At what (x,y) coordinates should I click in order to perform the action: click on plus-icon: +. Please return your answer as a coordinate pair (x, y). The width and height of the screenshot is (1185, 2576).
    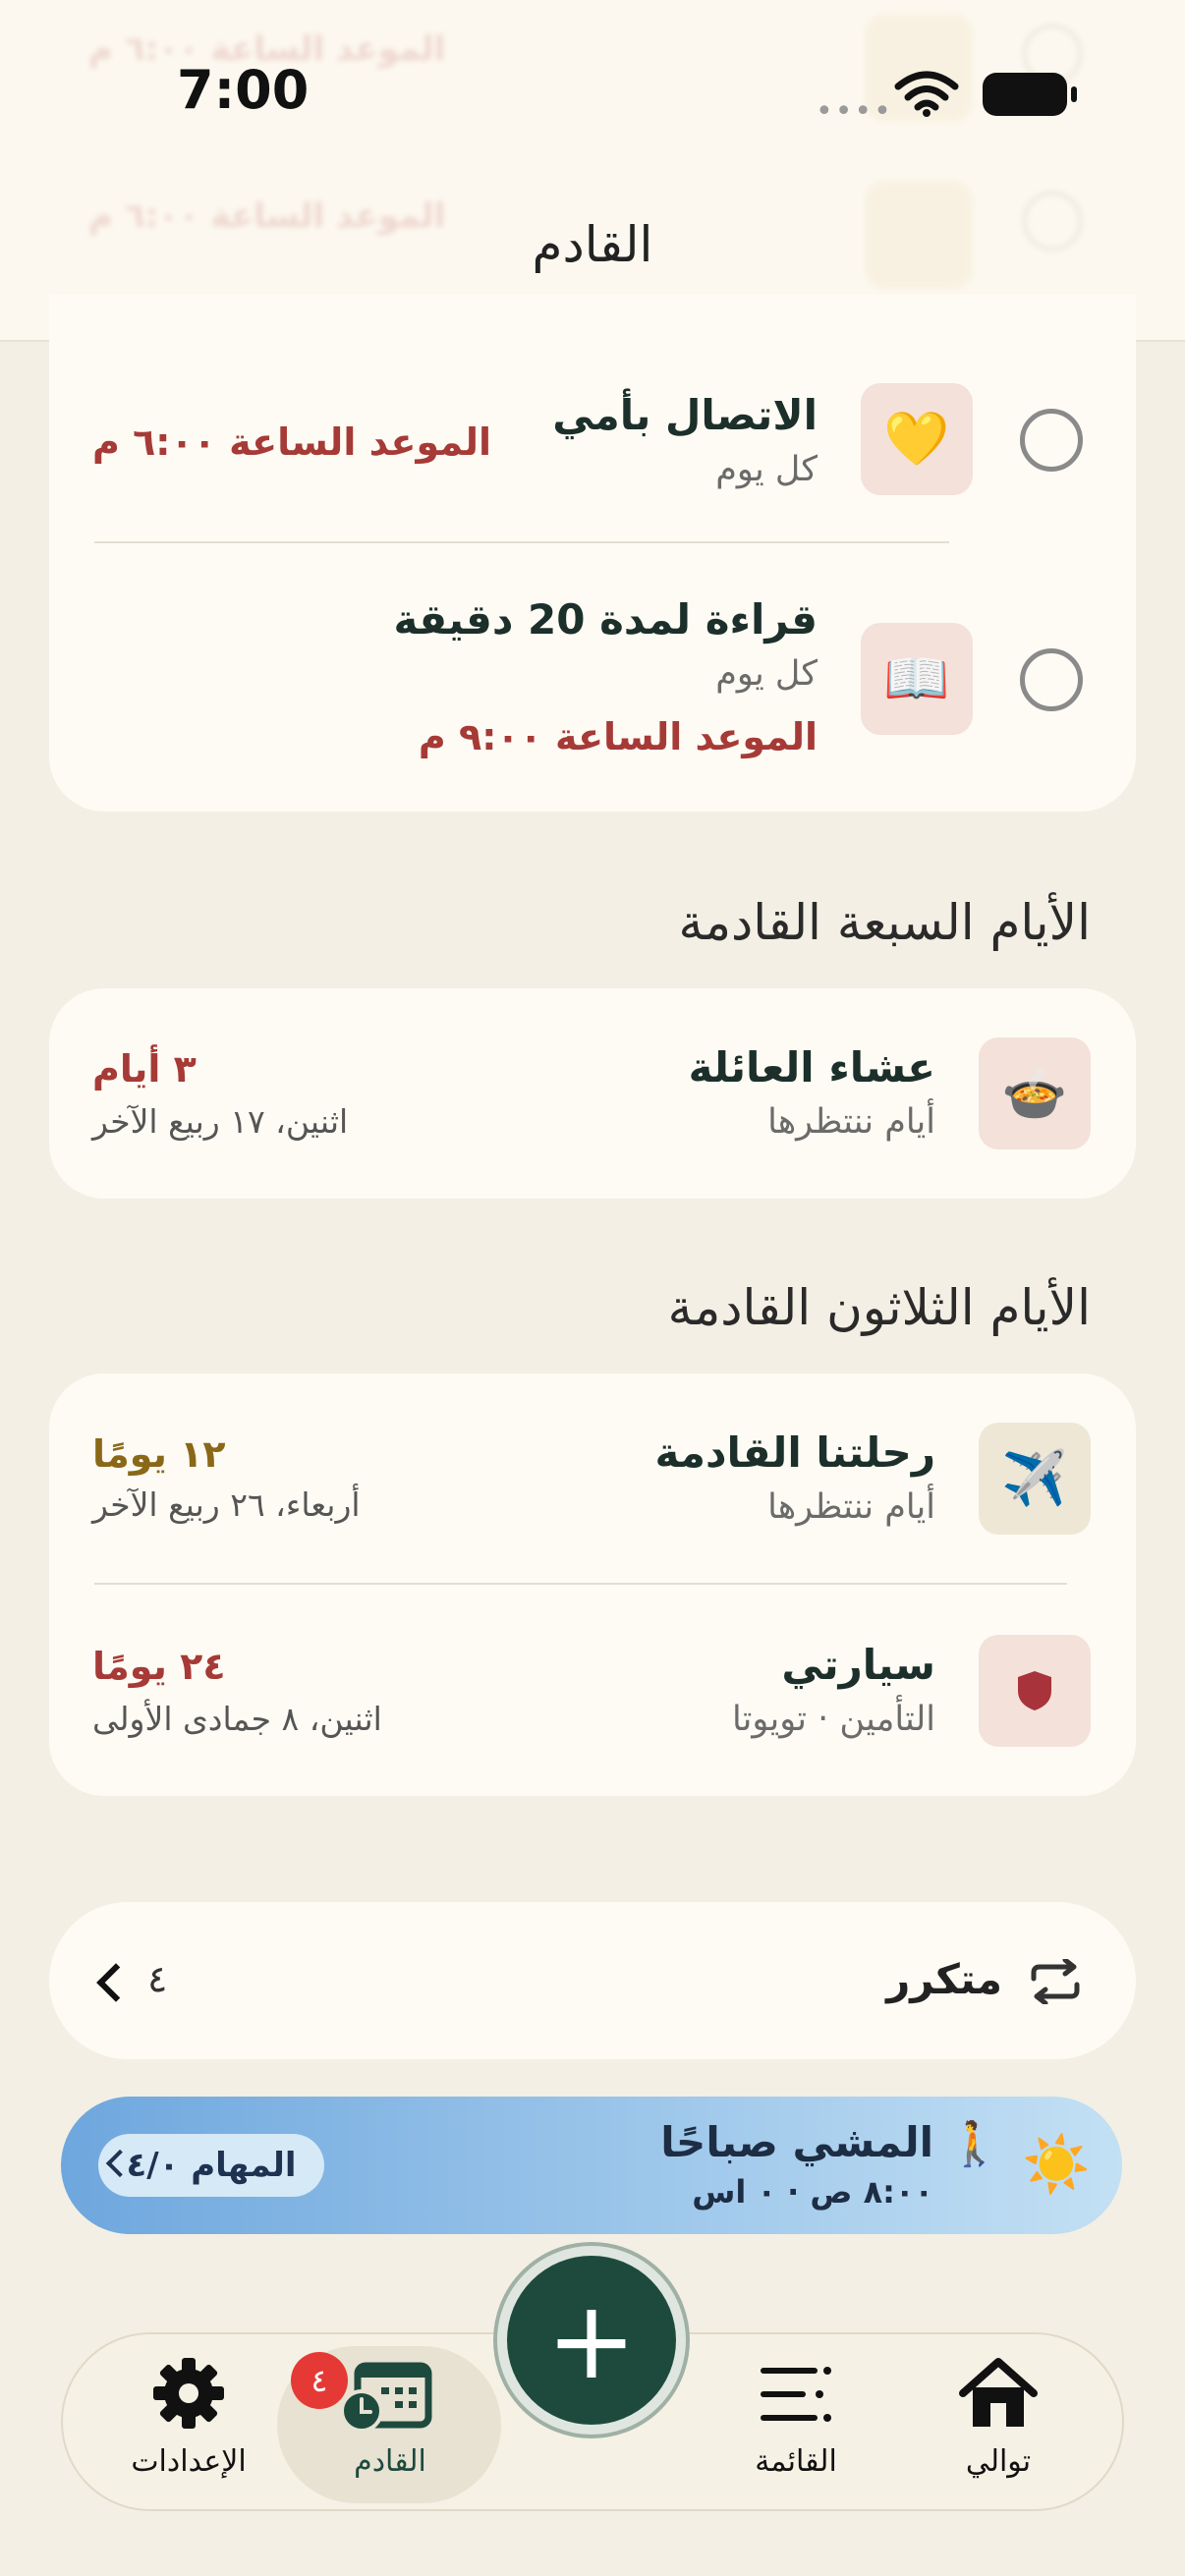
    Looking at the image, I should click on (592, 2340).